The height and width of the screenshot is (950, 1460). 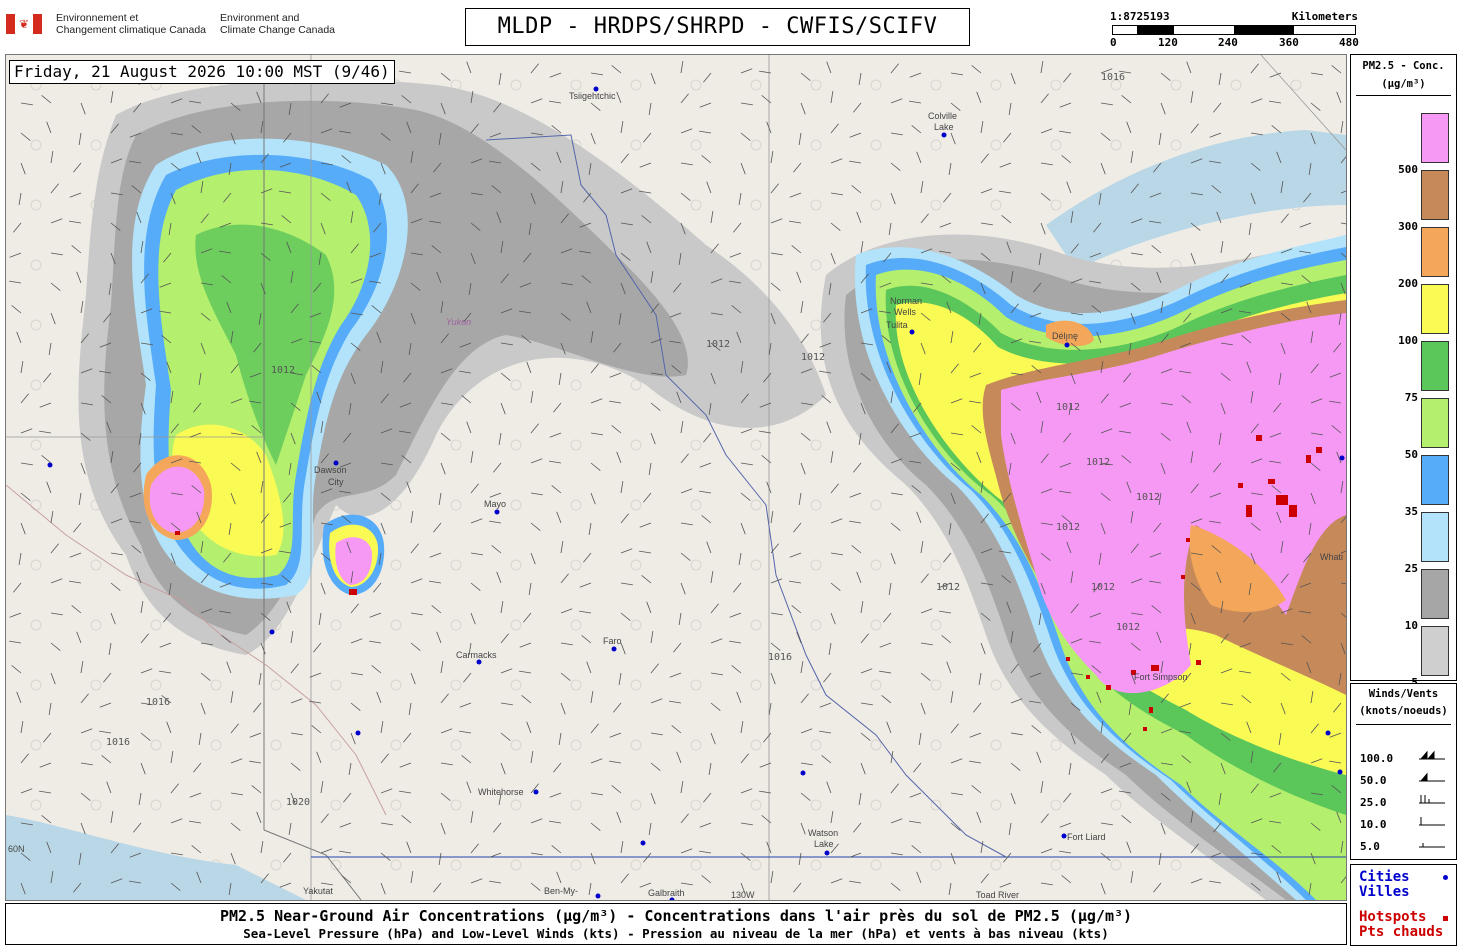 What do you see at coordinates (1349, 42) in the screenshot?
I see `scale-tick: 480` at bounding box center [1349, 42].